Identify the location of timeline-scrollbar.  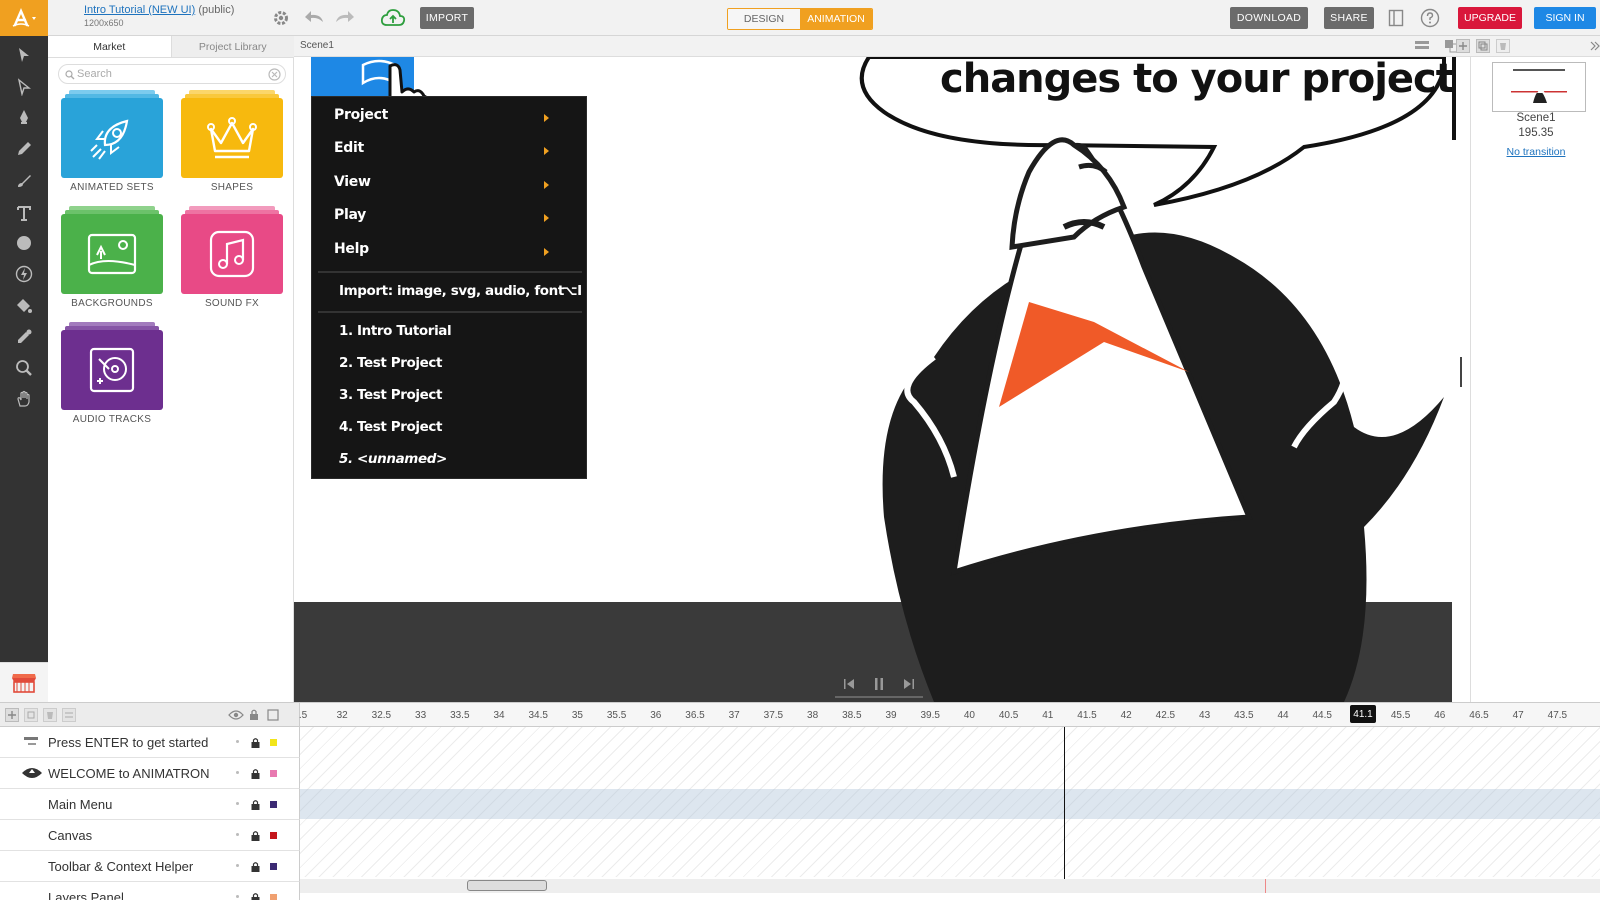
(950, 886).